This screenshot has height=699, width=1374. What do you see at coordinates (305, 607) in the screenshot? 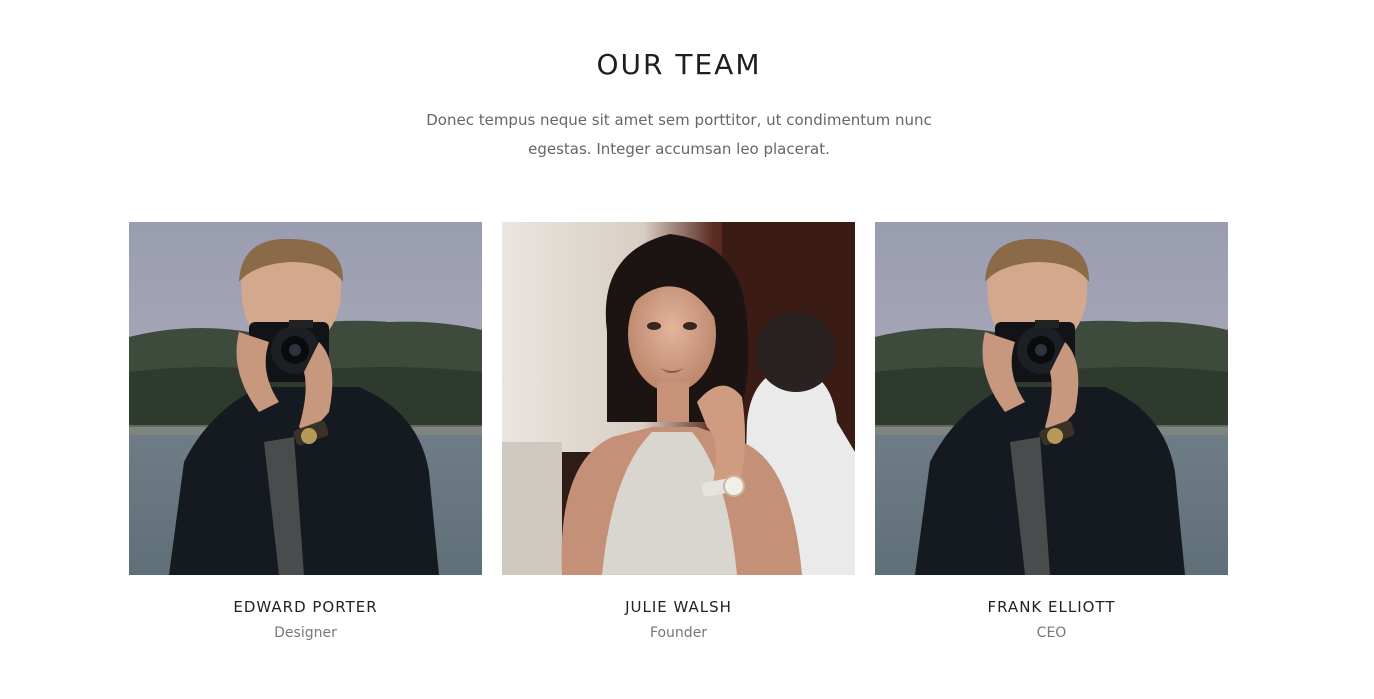
I see `member-name: EDWARD PORTER` at bounding box center [305, 607].